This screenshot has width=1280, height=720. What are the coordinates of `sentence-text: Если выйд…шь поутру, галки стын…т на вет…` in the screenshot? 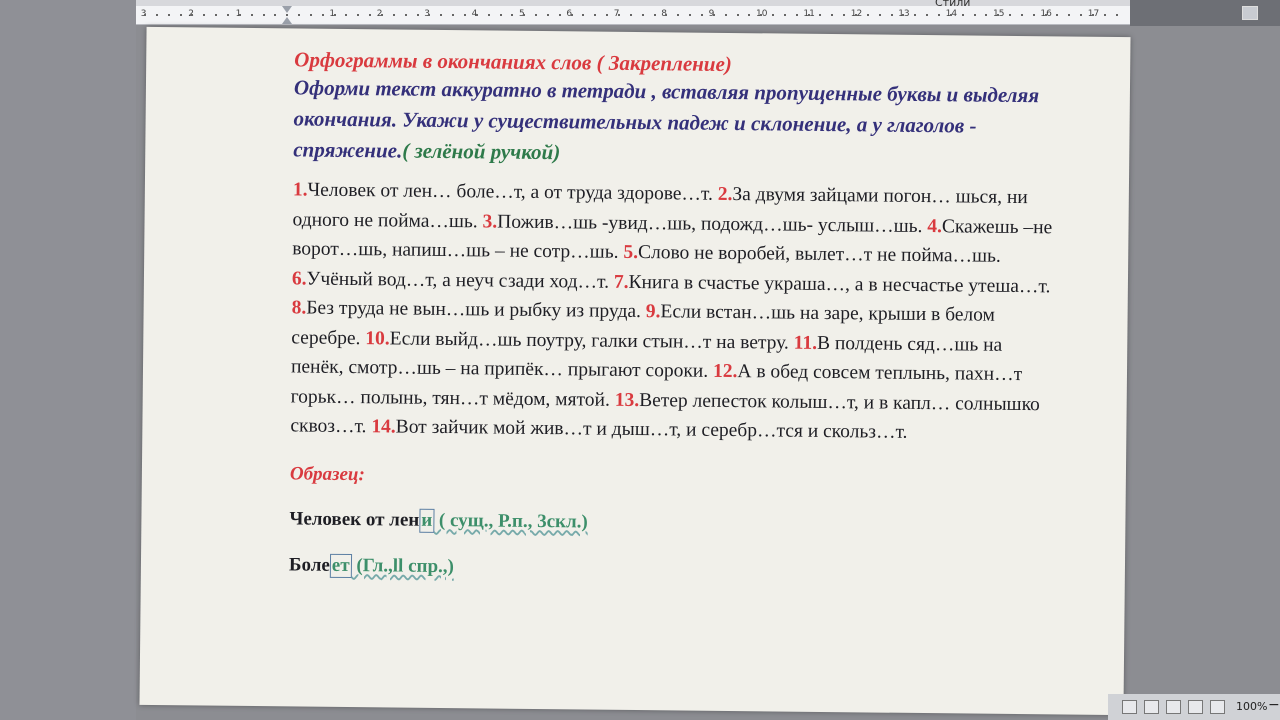 It's located at (591, 340).